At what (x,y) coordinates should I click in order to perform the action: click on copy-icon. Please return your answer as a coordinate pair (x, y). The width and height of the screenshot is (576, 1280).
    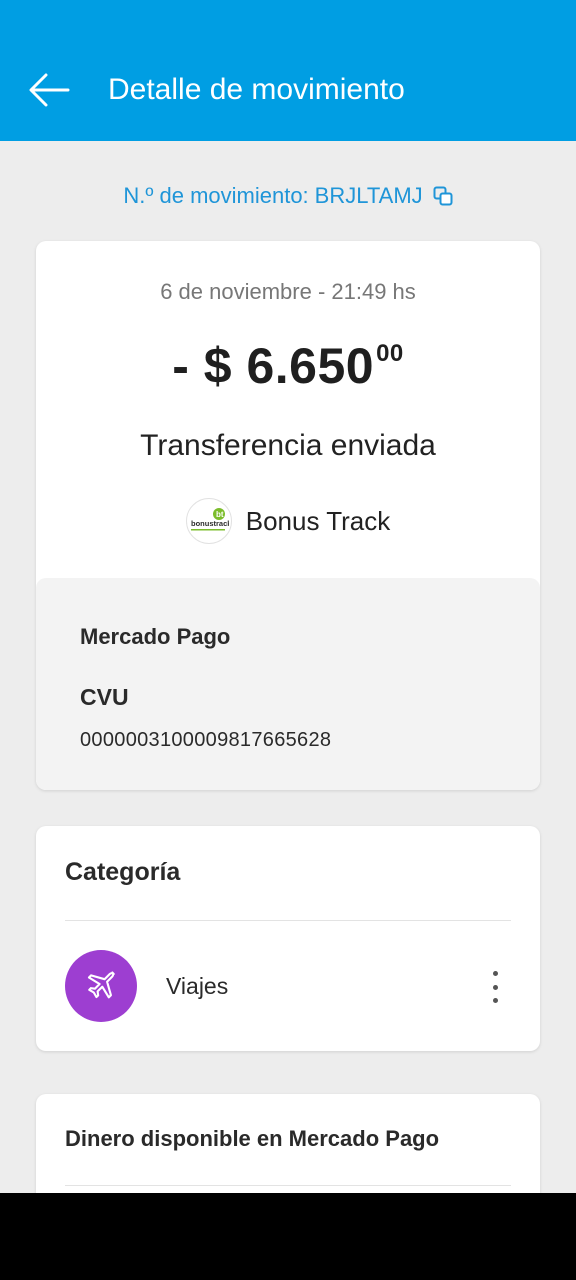
    Looking at the image, I should click on (443, 196).